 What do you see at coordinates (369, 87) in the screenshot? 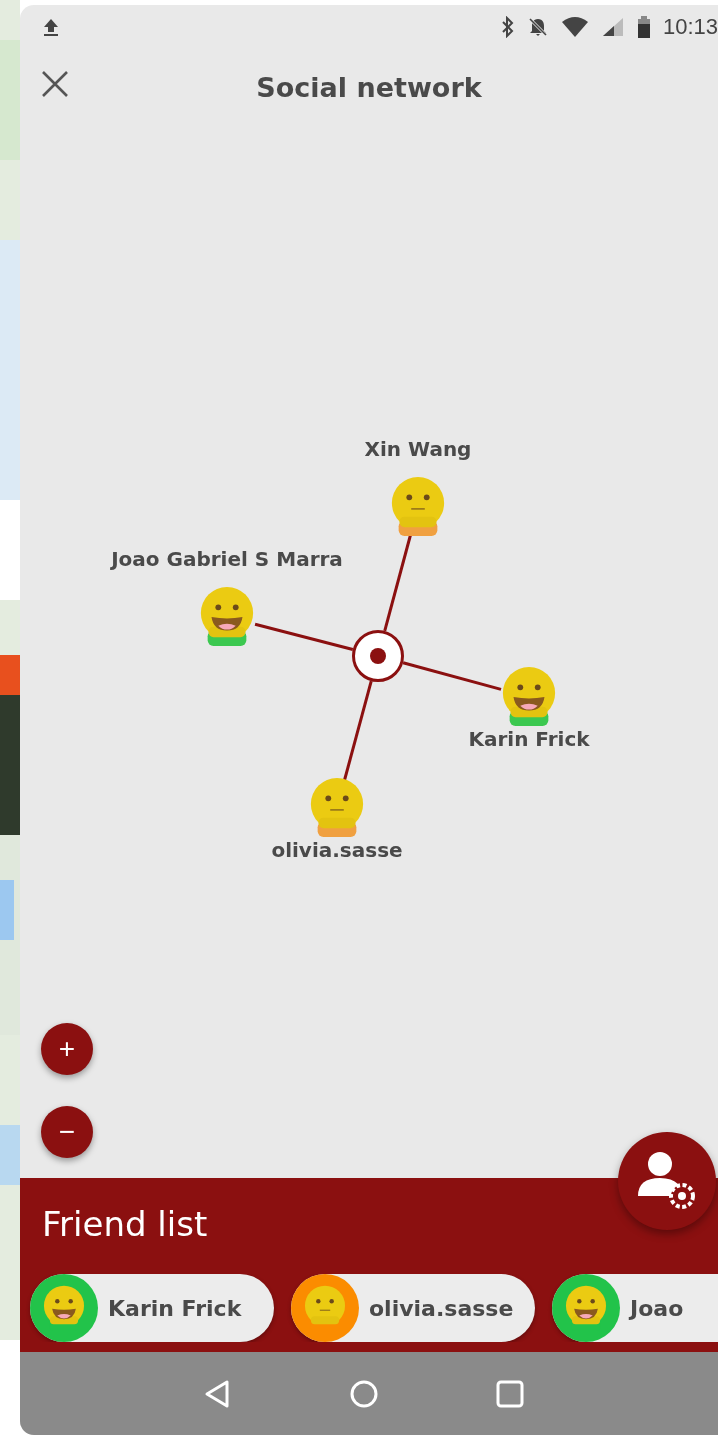
I see `screen-title: Social network` at bounding box center [369, 87].